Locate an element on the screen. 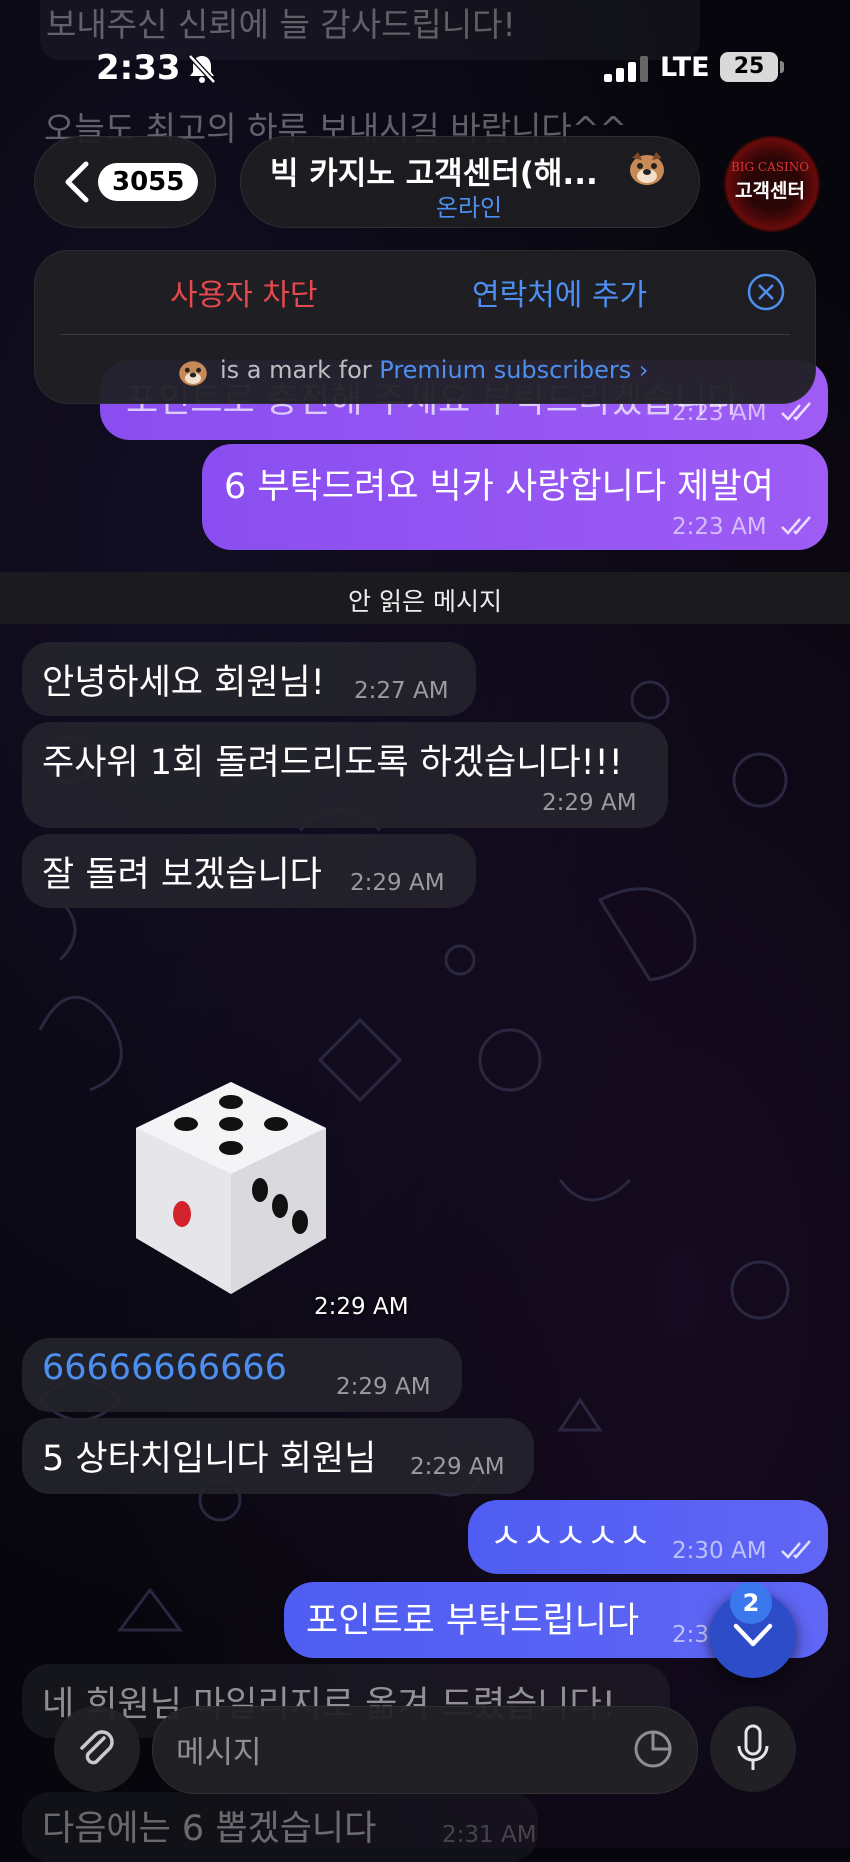 The height and width of the screenshot is (1862, 850). message-time: 2:30 AM is located at coordinates (719, 1551).